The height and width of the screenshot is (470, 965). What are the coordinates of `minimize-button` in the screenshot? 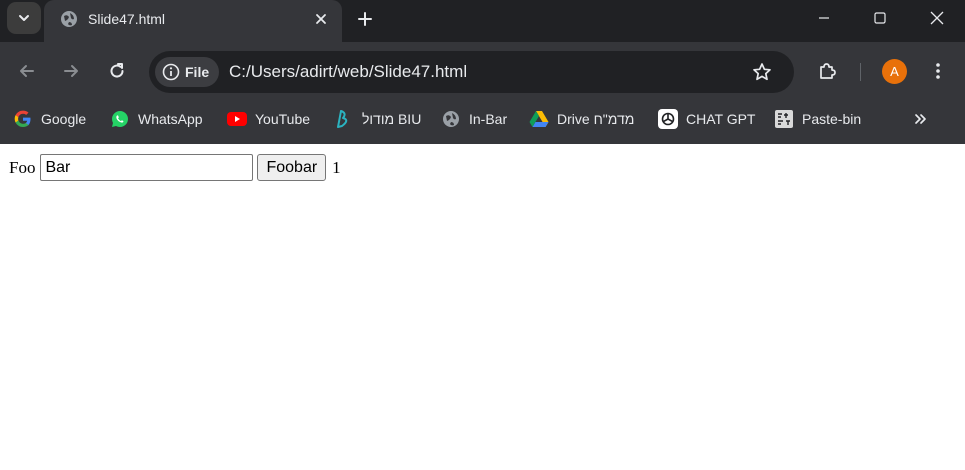 It's located at (824, 18).